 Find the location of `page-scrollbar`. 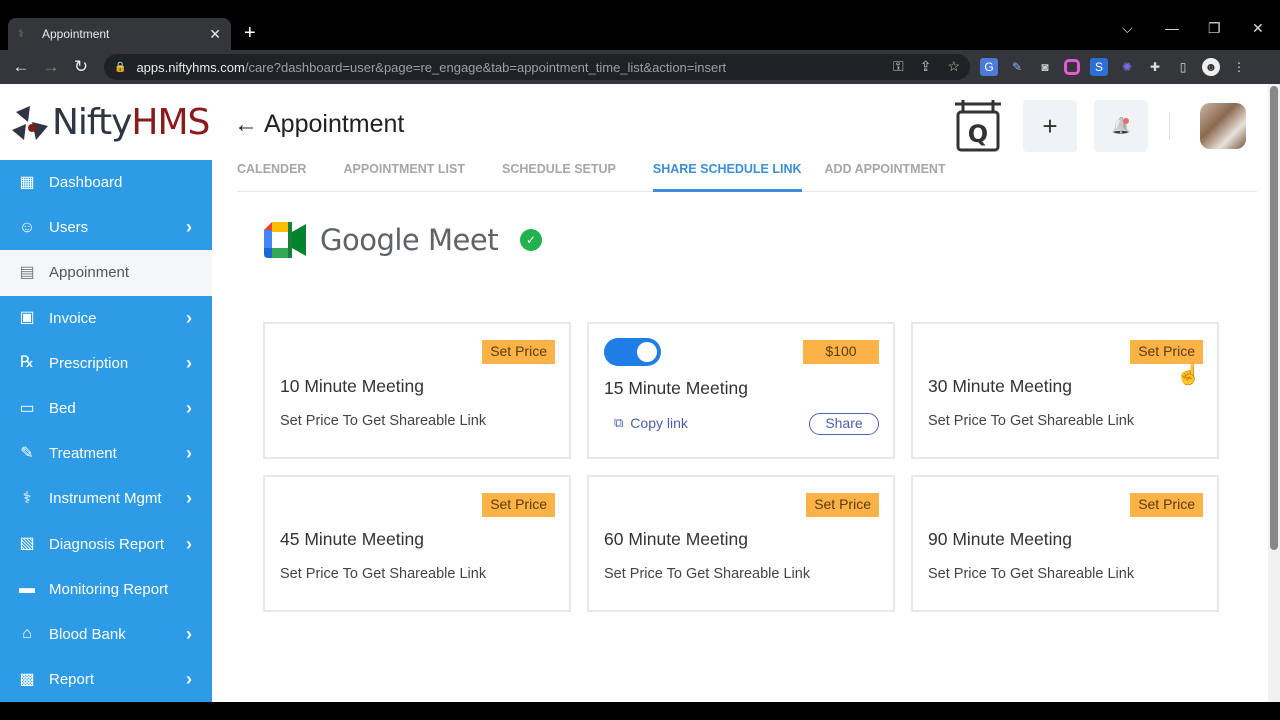

page-scrollbar is located at coordinates (1274, 393).